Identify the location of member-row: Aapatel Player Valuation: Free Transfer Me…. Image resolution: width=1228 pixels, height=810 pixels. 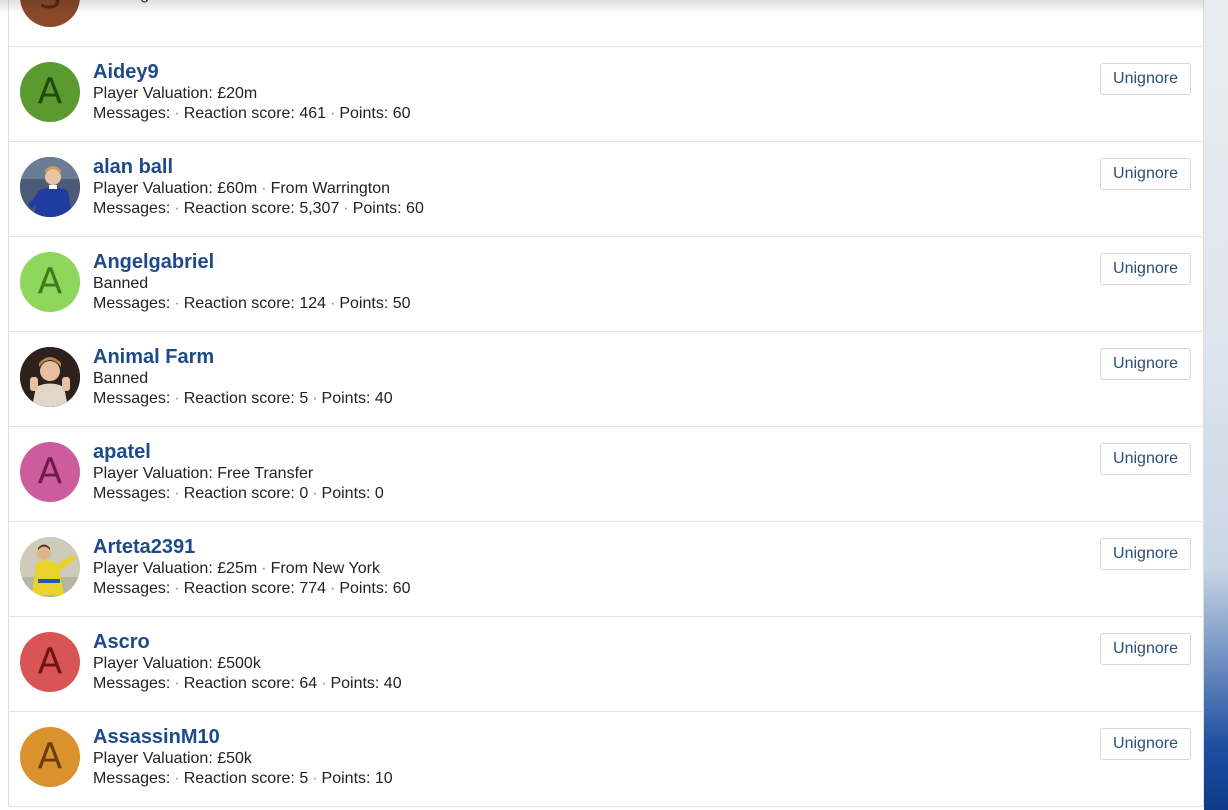
(606, 474).